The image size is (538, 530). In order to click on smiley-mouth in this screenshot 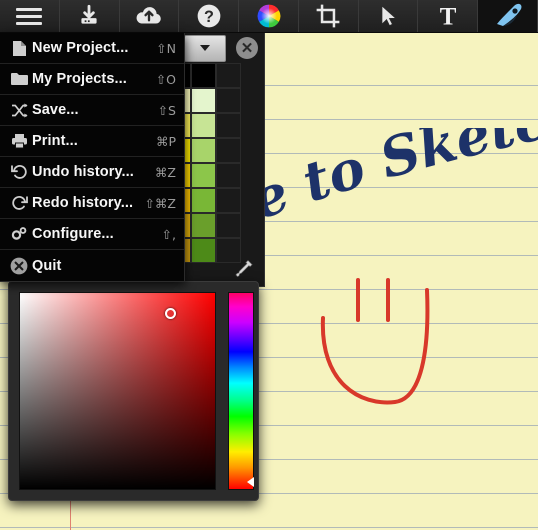, I will do `click(375, 346)`.